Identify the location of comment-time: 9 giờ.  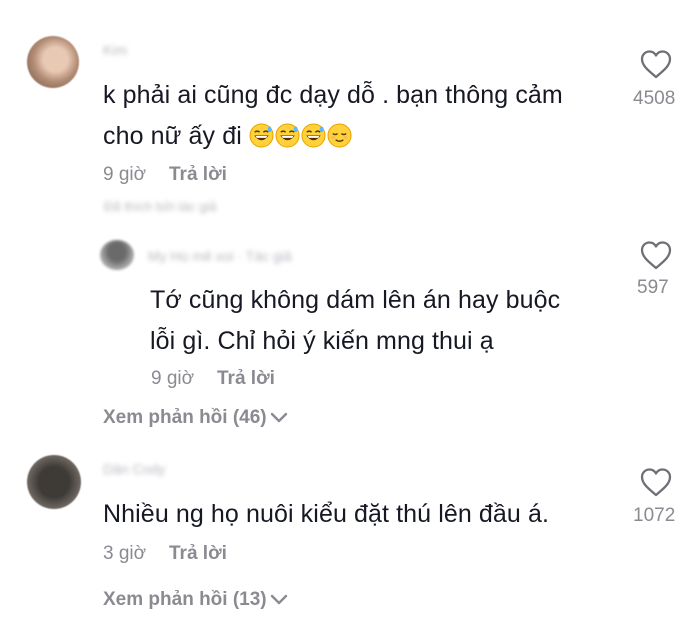
(125, 174).